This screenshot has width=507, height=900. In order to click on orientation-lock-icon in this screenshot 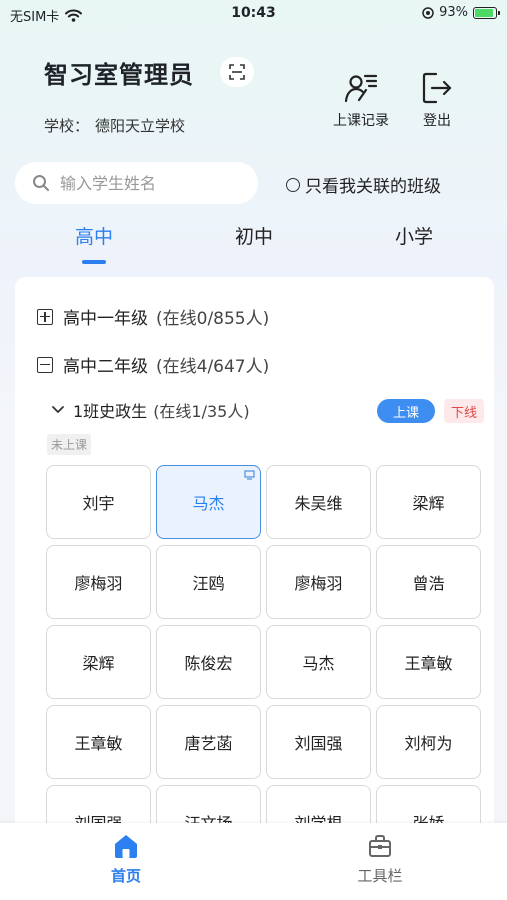, I will do `click(428, 12)`.